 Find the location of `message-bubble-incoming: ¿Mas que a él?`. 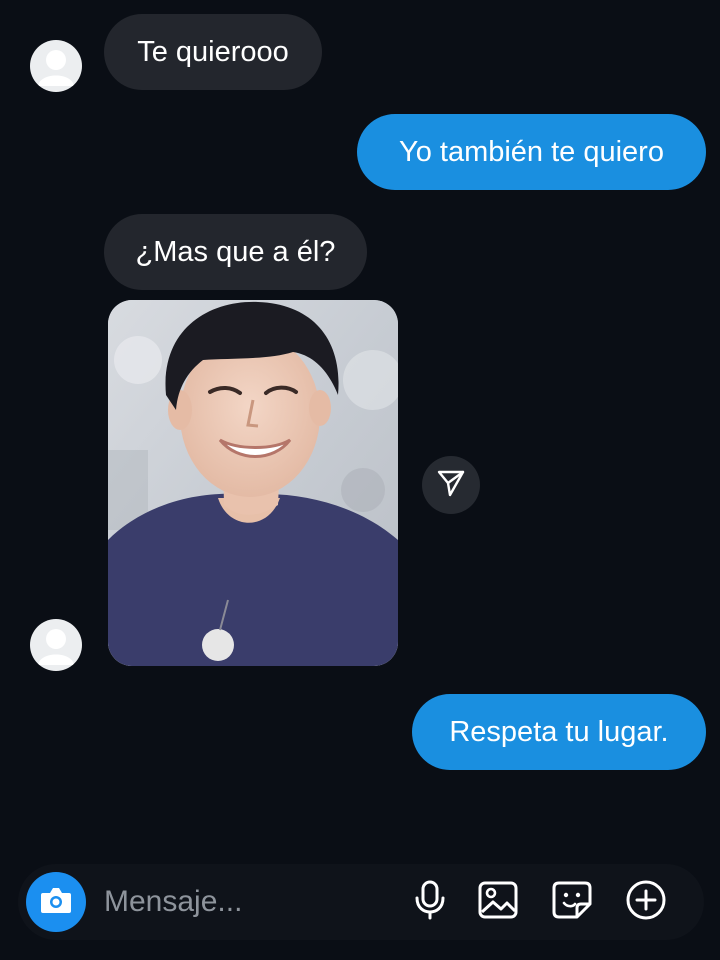

message-bubble-incoming: ¿Mas que a él? is located at coordinates (235, 252).